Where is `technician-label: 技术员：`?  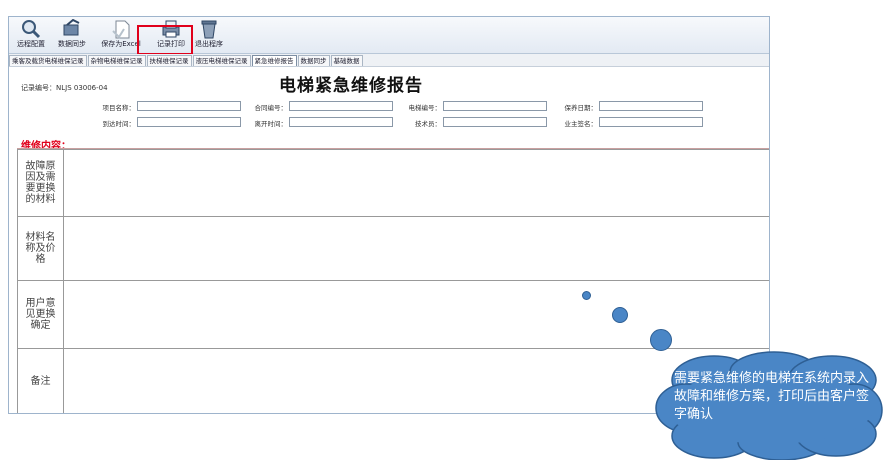
technician-label: 技术员： is located at coordinates (428, 124).